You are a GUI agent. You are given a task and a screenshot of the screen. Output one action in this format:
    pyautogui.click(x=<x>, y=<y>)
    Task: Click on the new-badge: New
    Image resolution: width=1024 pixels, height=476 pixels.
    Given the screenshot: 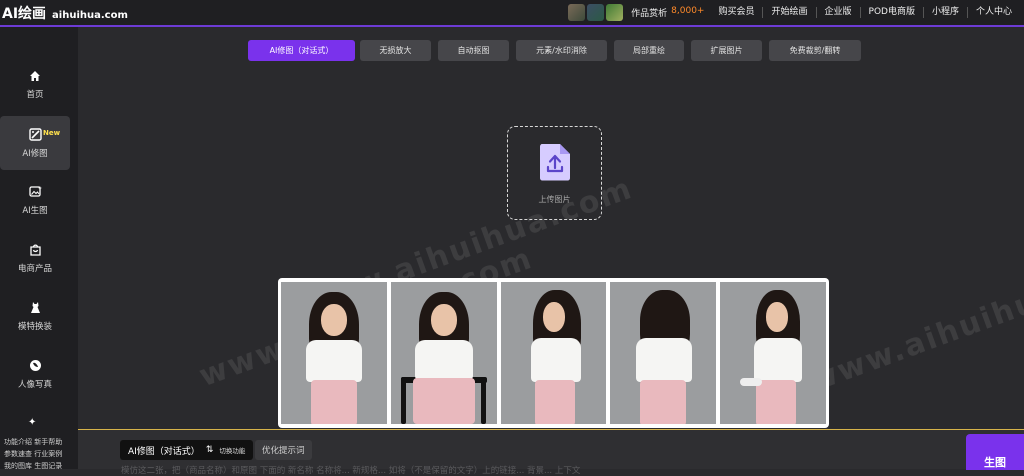 What is the action you would take?
    pyautogui.click(x=52, y=133)
    